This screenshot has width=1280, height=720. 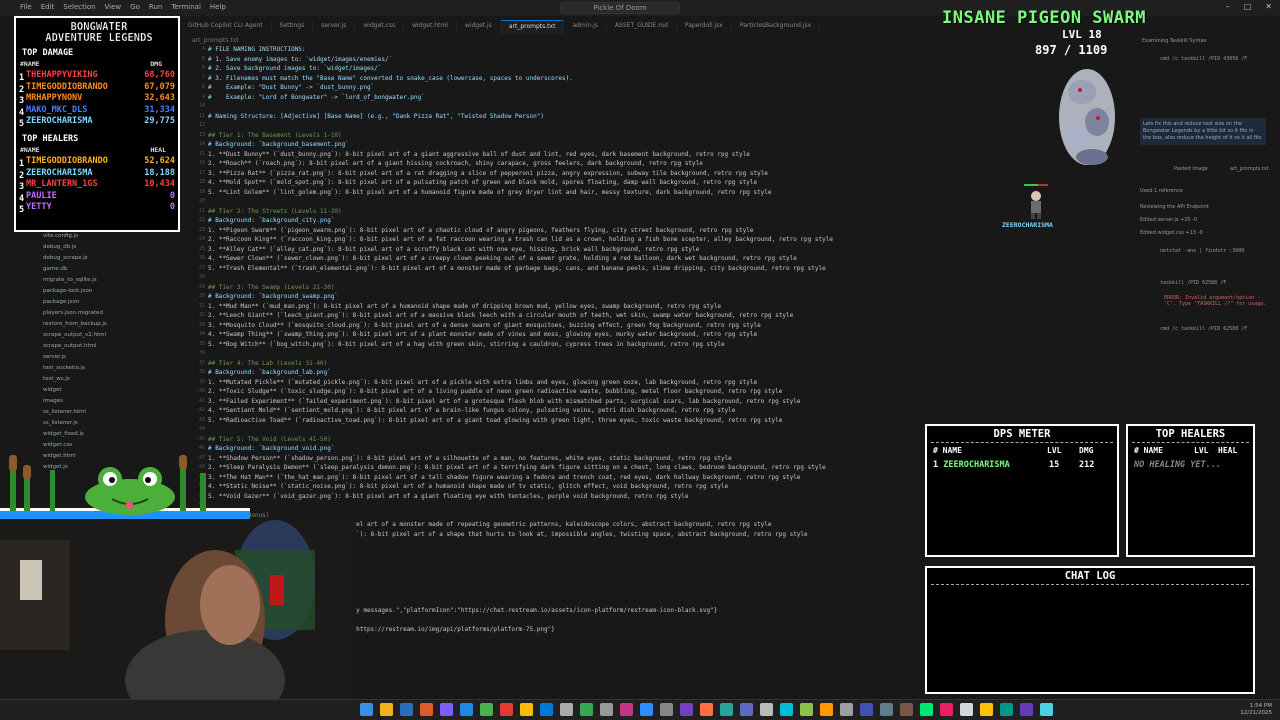 I want to click on minimize-icon: –, so click(x=1228, y=6).